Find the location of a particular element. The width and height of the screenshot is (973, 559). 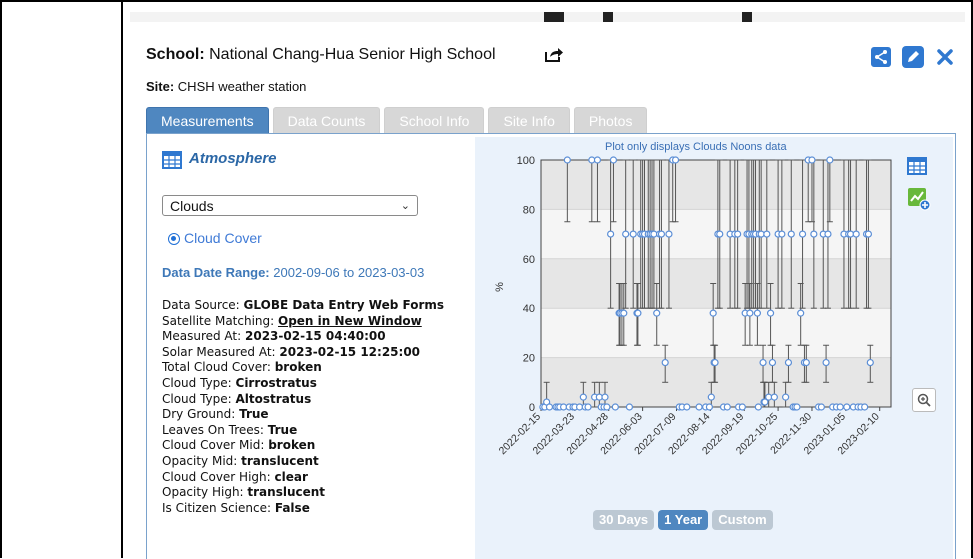

detail-key: Satellite Matching: is located at coordinates (220, 320).